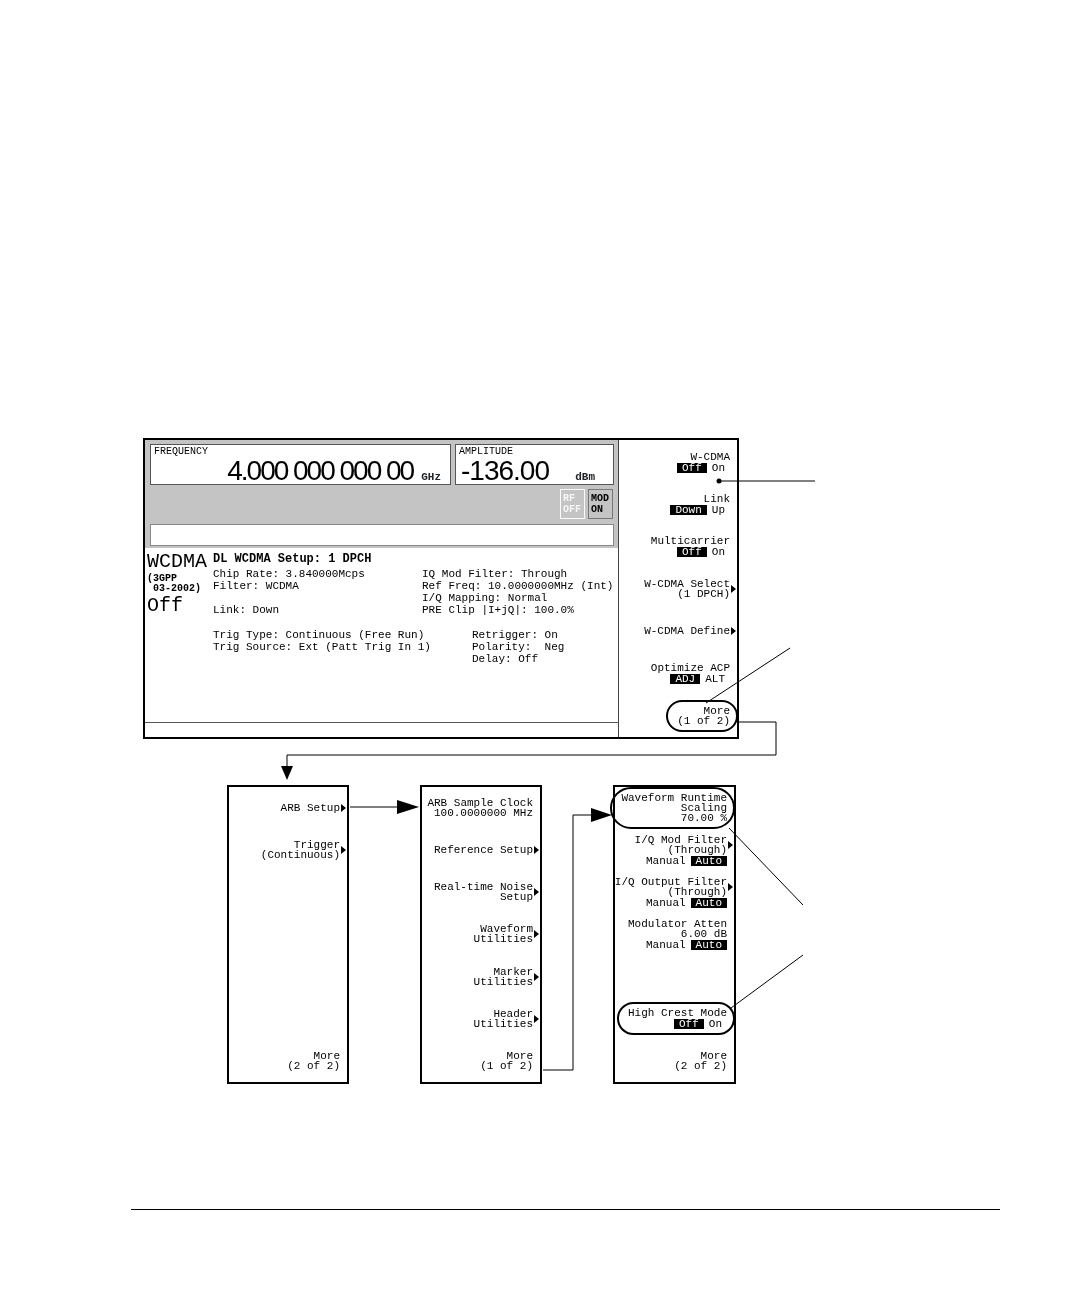 This screenshot has height=1296, width=1080. What do you see at coordinates (498, 610) in the screenshot?
I see `setting-text: PRE Clip |I+jQ|: 100.0%` at bounding box center [498, 610].